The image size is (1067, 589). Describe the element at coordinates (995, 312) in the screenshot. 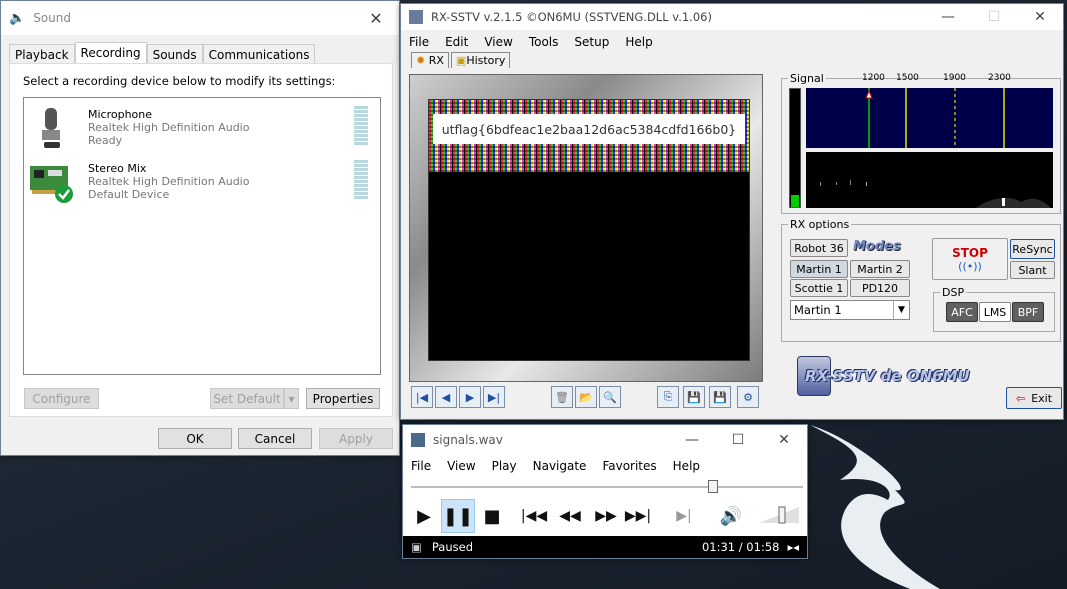

I see `lms-toggle: LMS` at that location.